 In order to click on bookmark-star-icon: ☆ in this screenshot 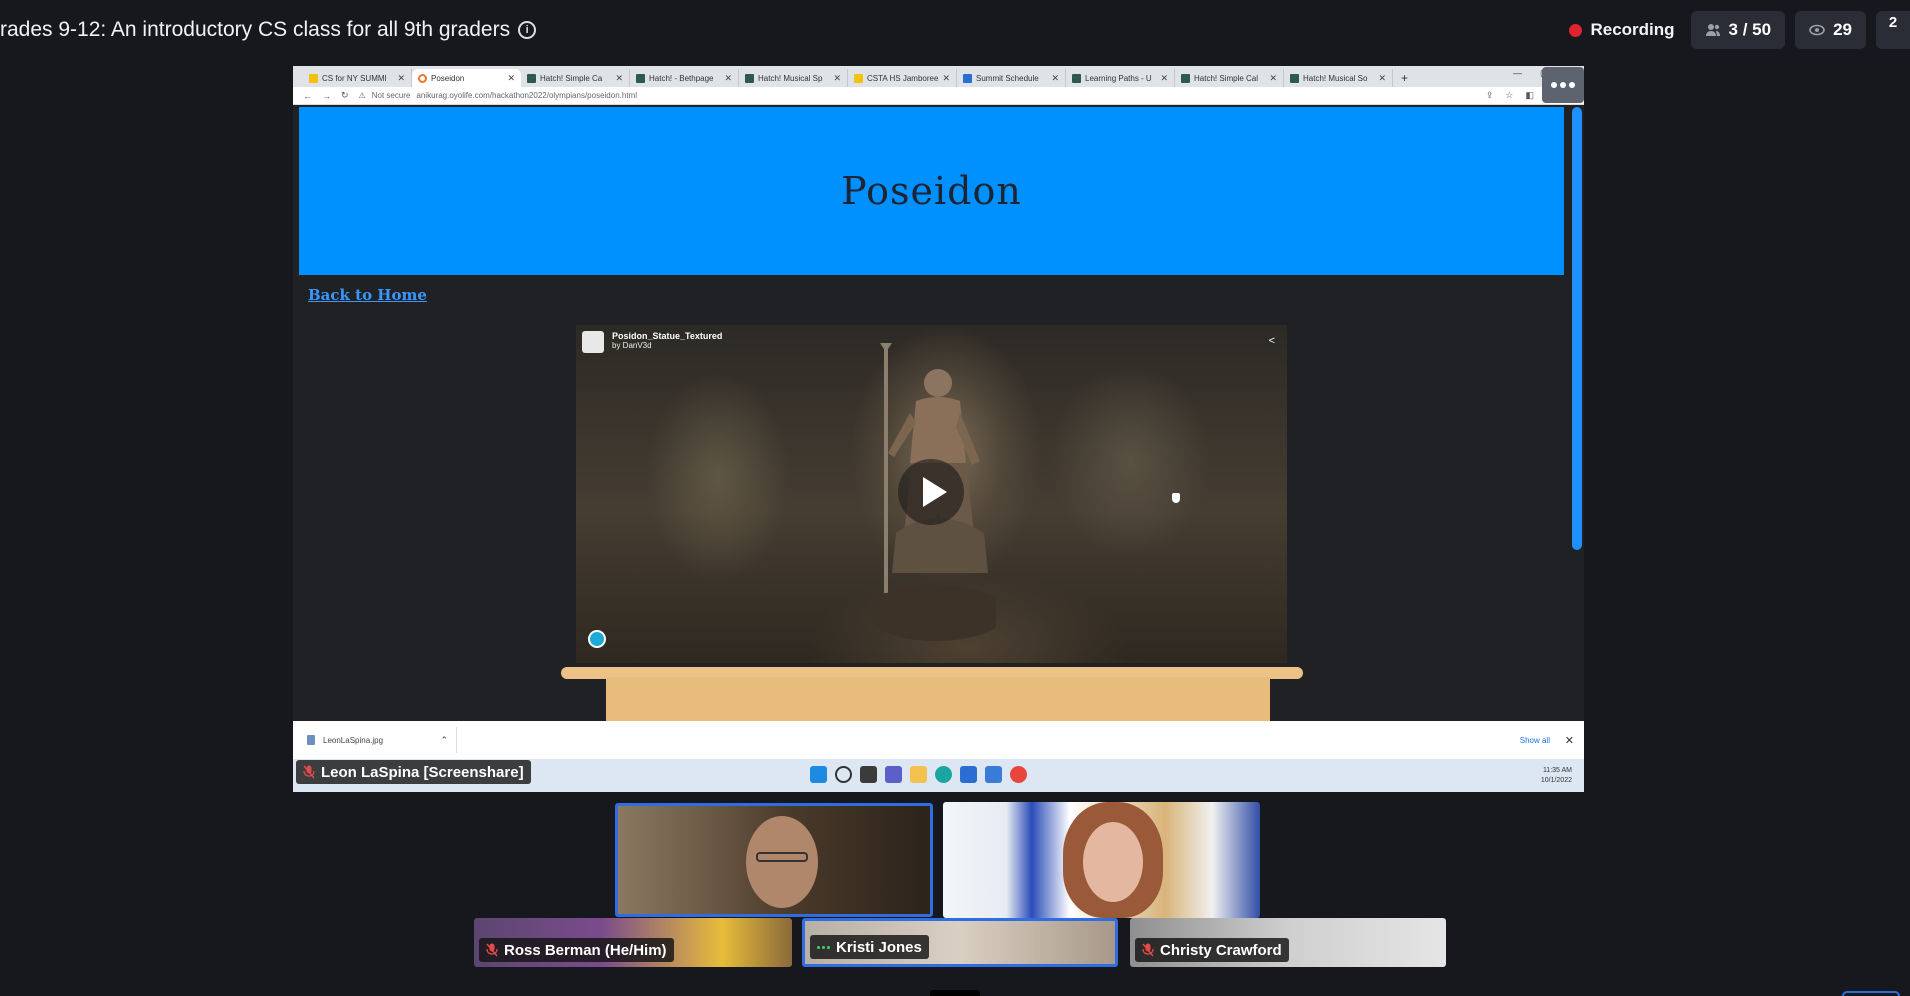, I will do `click(1509, 95)`.